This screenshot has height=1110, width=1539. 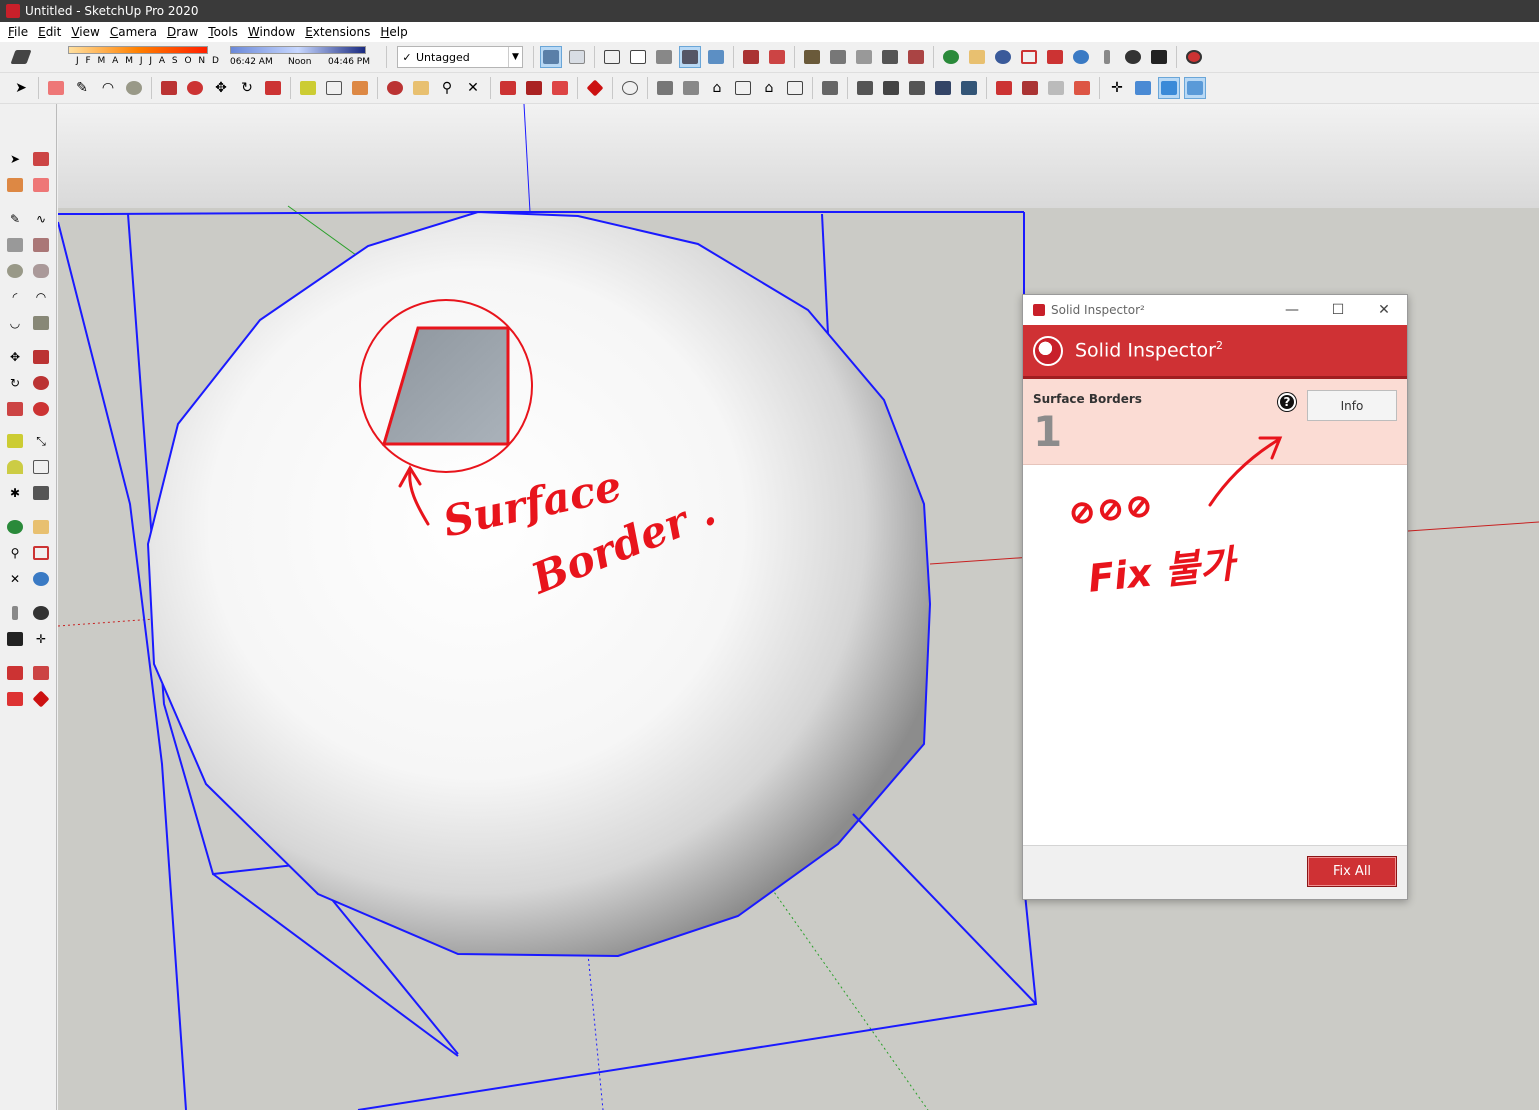 I want to click on zoom-previous-icon, so click(x=1081, y=57).